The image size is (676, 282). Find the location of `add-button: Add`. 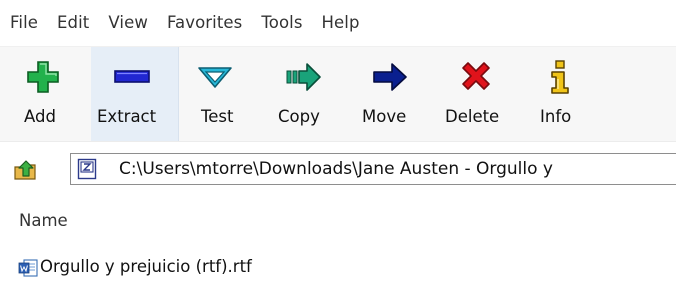

add-button: Add is located at coordinates (48, 94).